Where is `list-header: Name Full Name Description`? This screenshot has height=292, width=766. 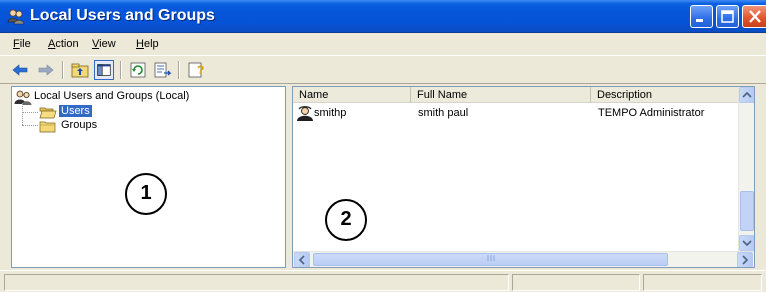
list-header: Name Full Name Description is located at coordinates (523, 95).